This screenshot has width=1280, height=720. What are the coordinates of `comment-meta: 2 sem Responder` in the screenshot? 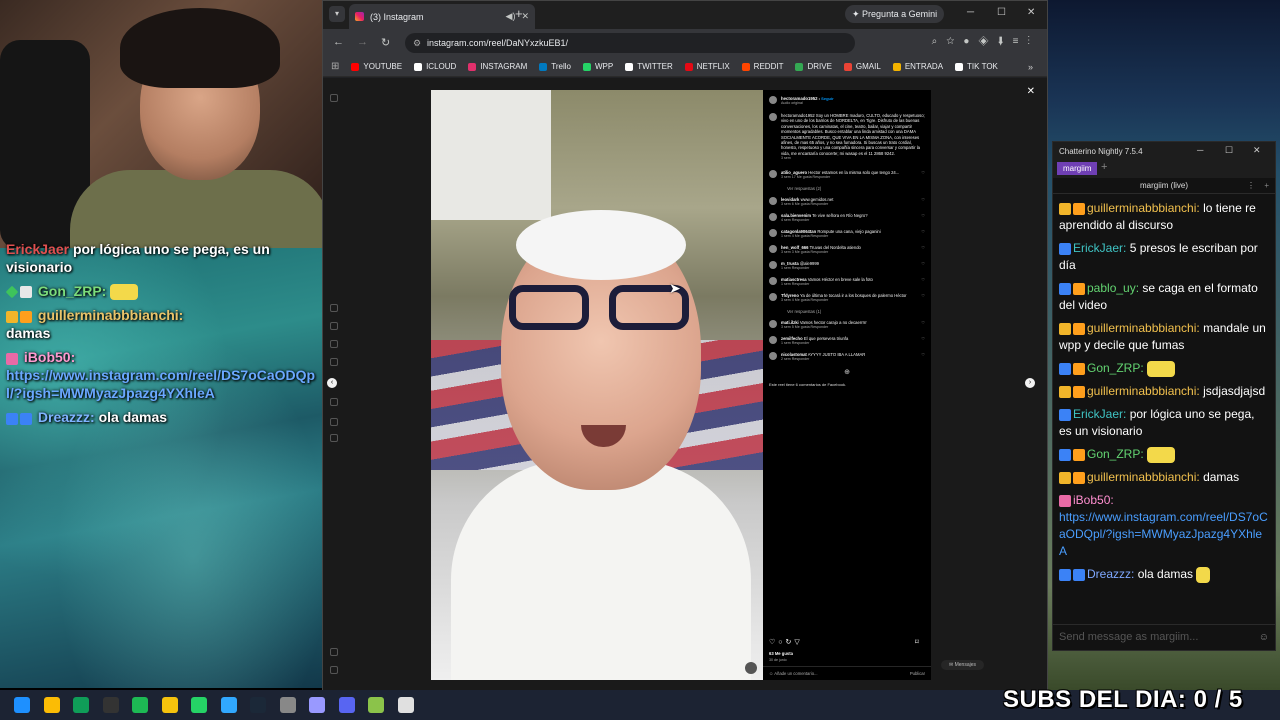 It's located at (823, 359).